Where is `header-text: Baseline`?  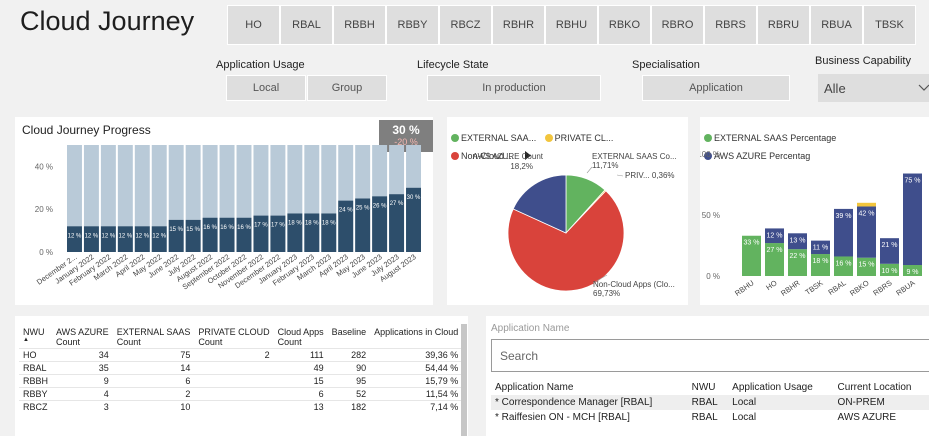
header-text: Baseline is located at coordinates (349, 332).